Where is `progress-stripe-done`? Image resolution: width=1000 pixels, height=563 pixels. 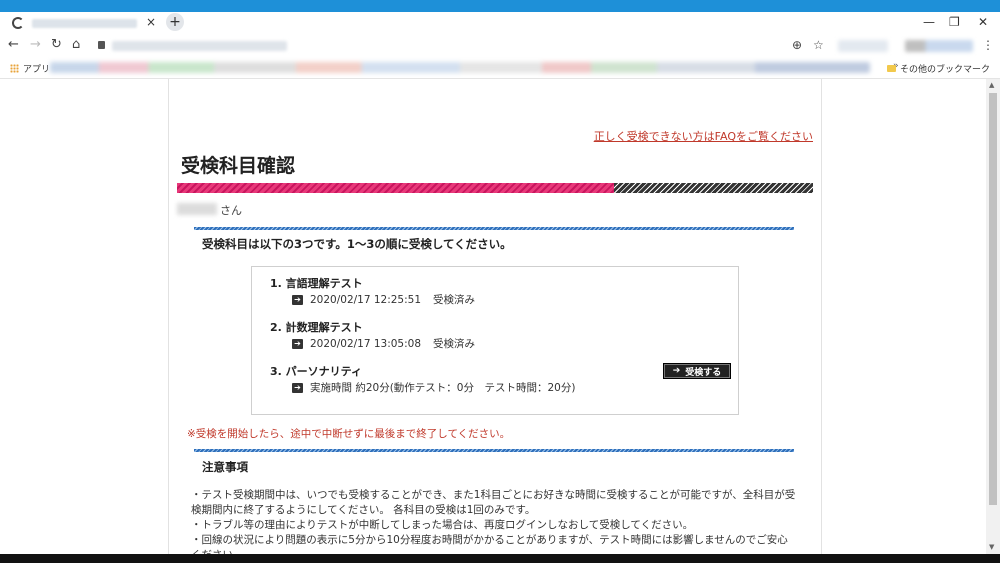
progress-stripe-done is located at coordinates (395, 188).